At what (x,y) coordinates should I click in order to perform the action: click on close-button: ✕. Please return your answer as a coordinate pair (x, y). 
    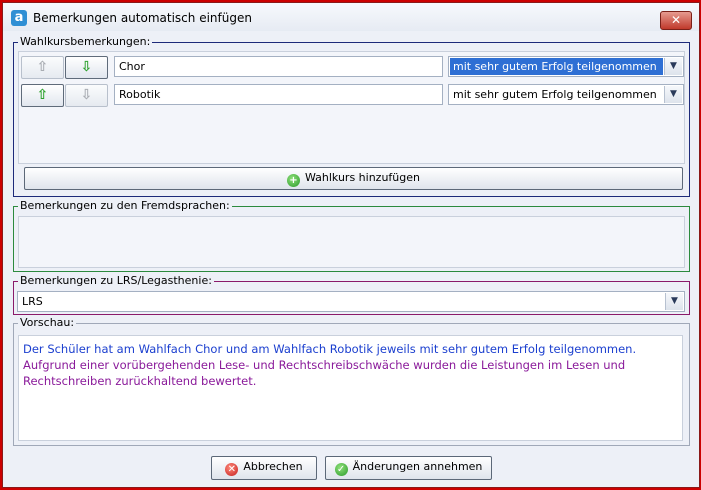
    Looking at the image, I should click on (676, 20).